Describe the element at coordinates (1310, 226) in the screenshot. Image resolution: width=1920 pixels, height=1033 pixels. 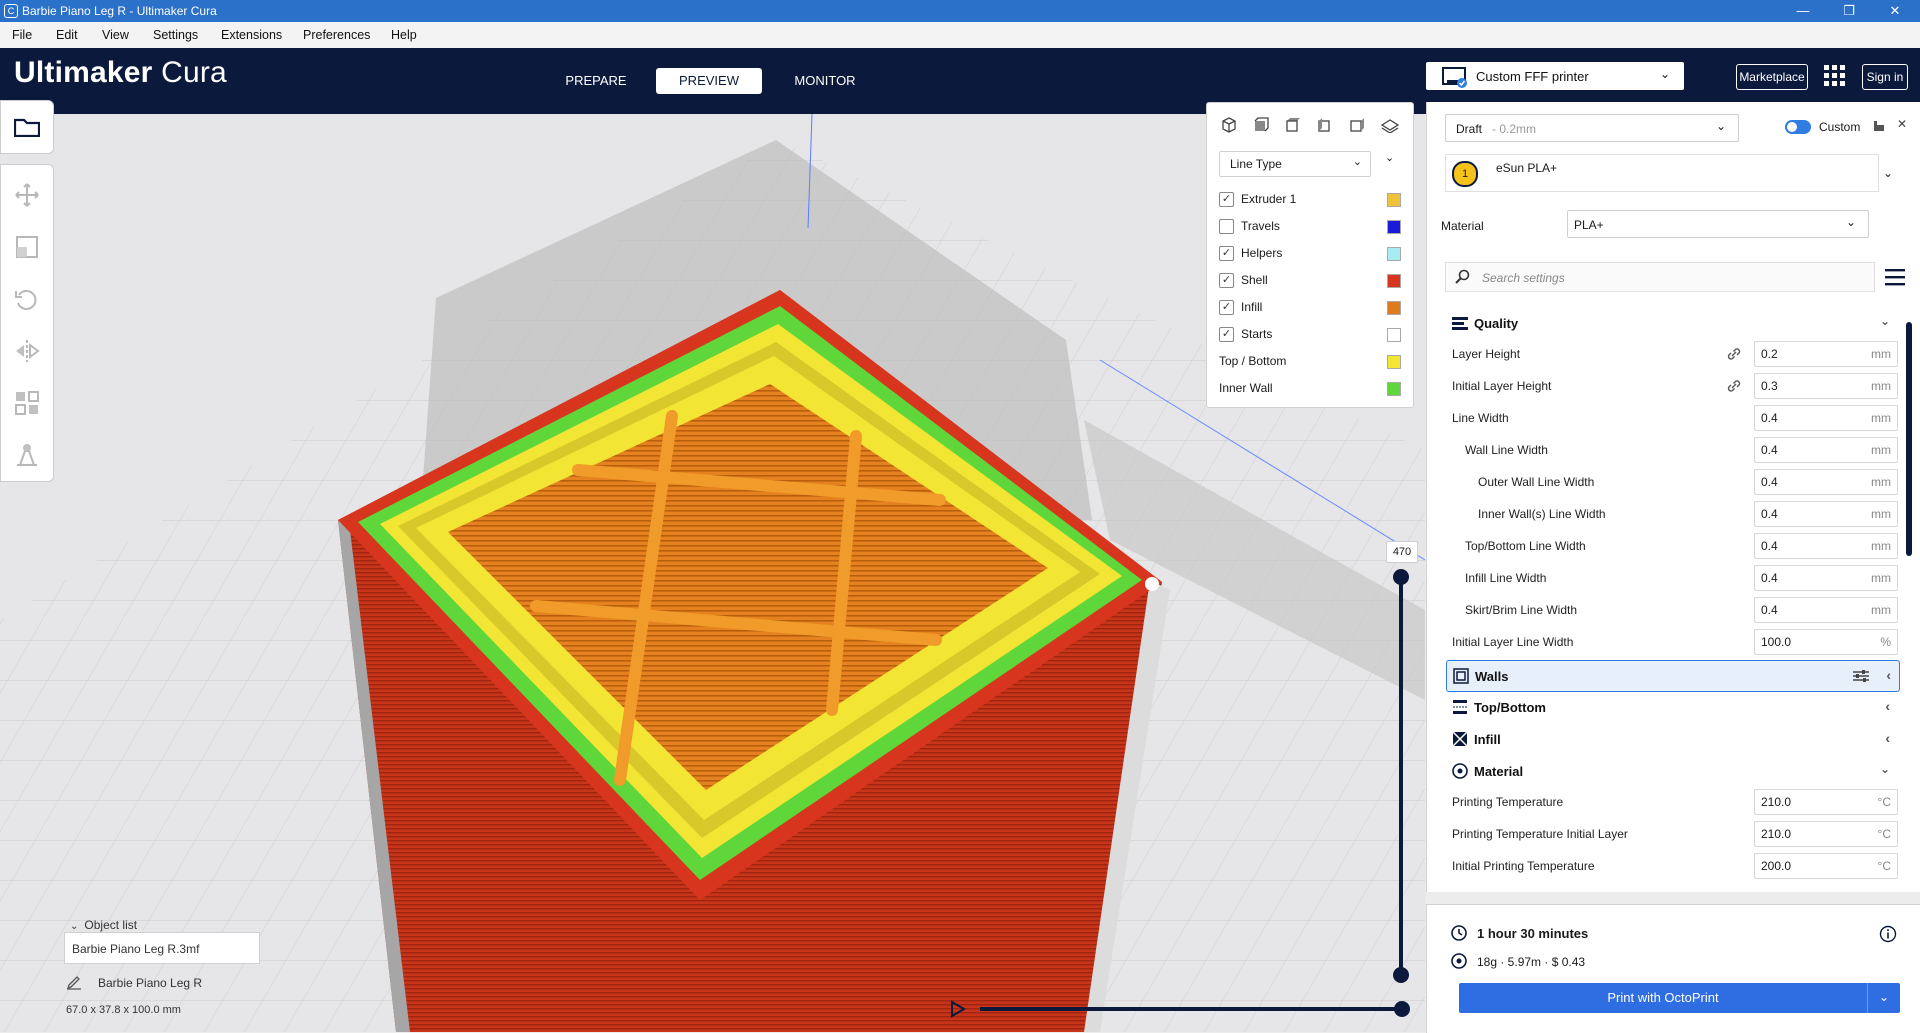
I see `view-item-travels: Travels` at that location.